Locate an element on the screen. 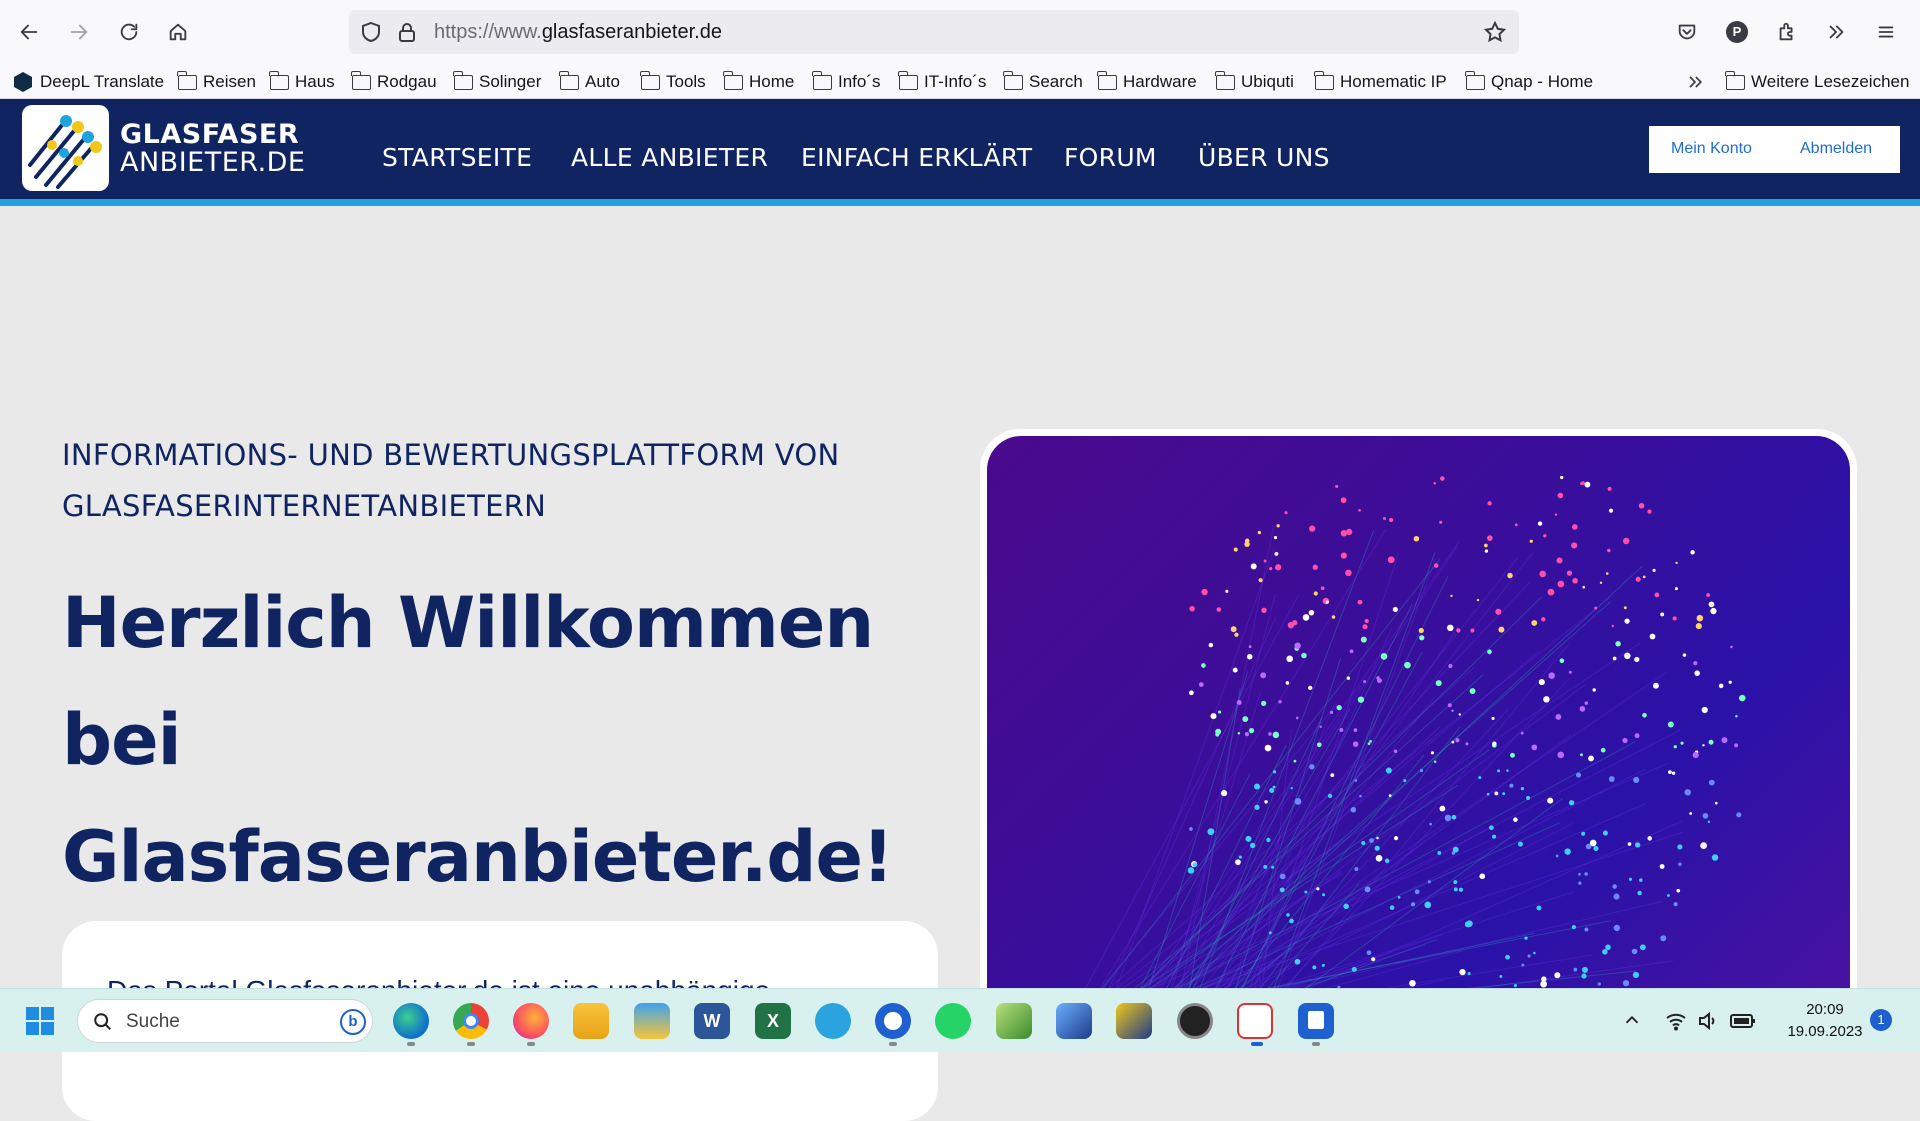 This screenshot has height=1121, width=1920. profile-button: P is located at coordinates (1737, 32).